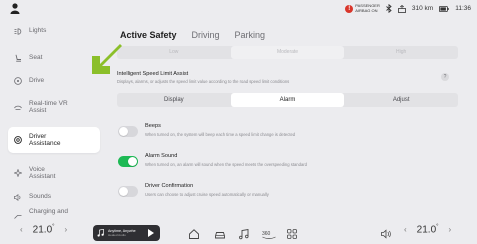 The image size is (477, 244). What do you see at coordinates (37, 169) in the screenshot?
I see `sidebar-item-label: Voice` at bounding box center [37, 169].